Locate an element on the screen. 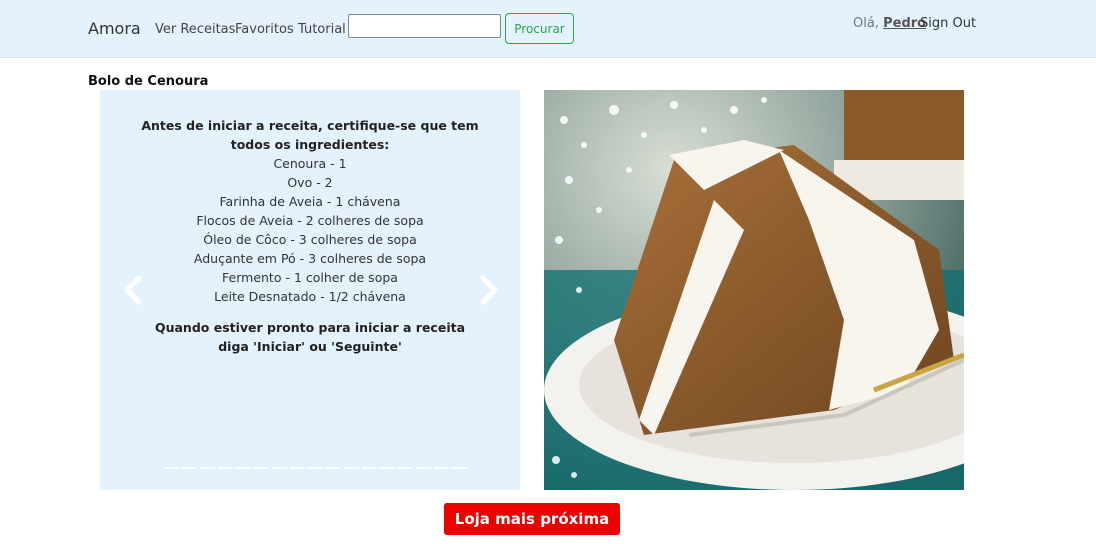 This screenshot has width=1096, height=557. search-input is located at coordinates (424, 26).